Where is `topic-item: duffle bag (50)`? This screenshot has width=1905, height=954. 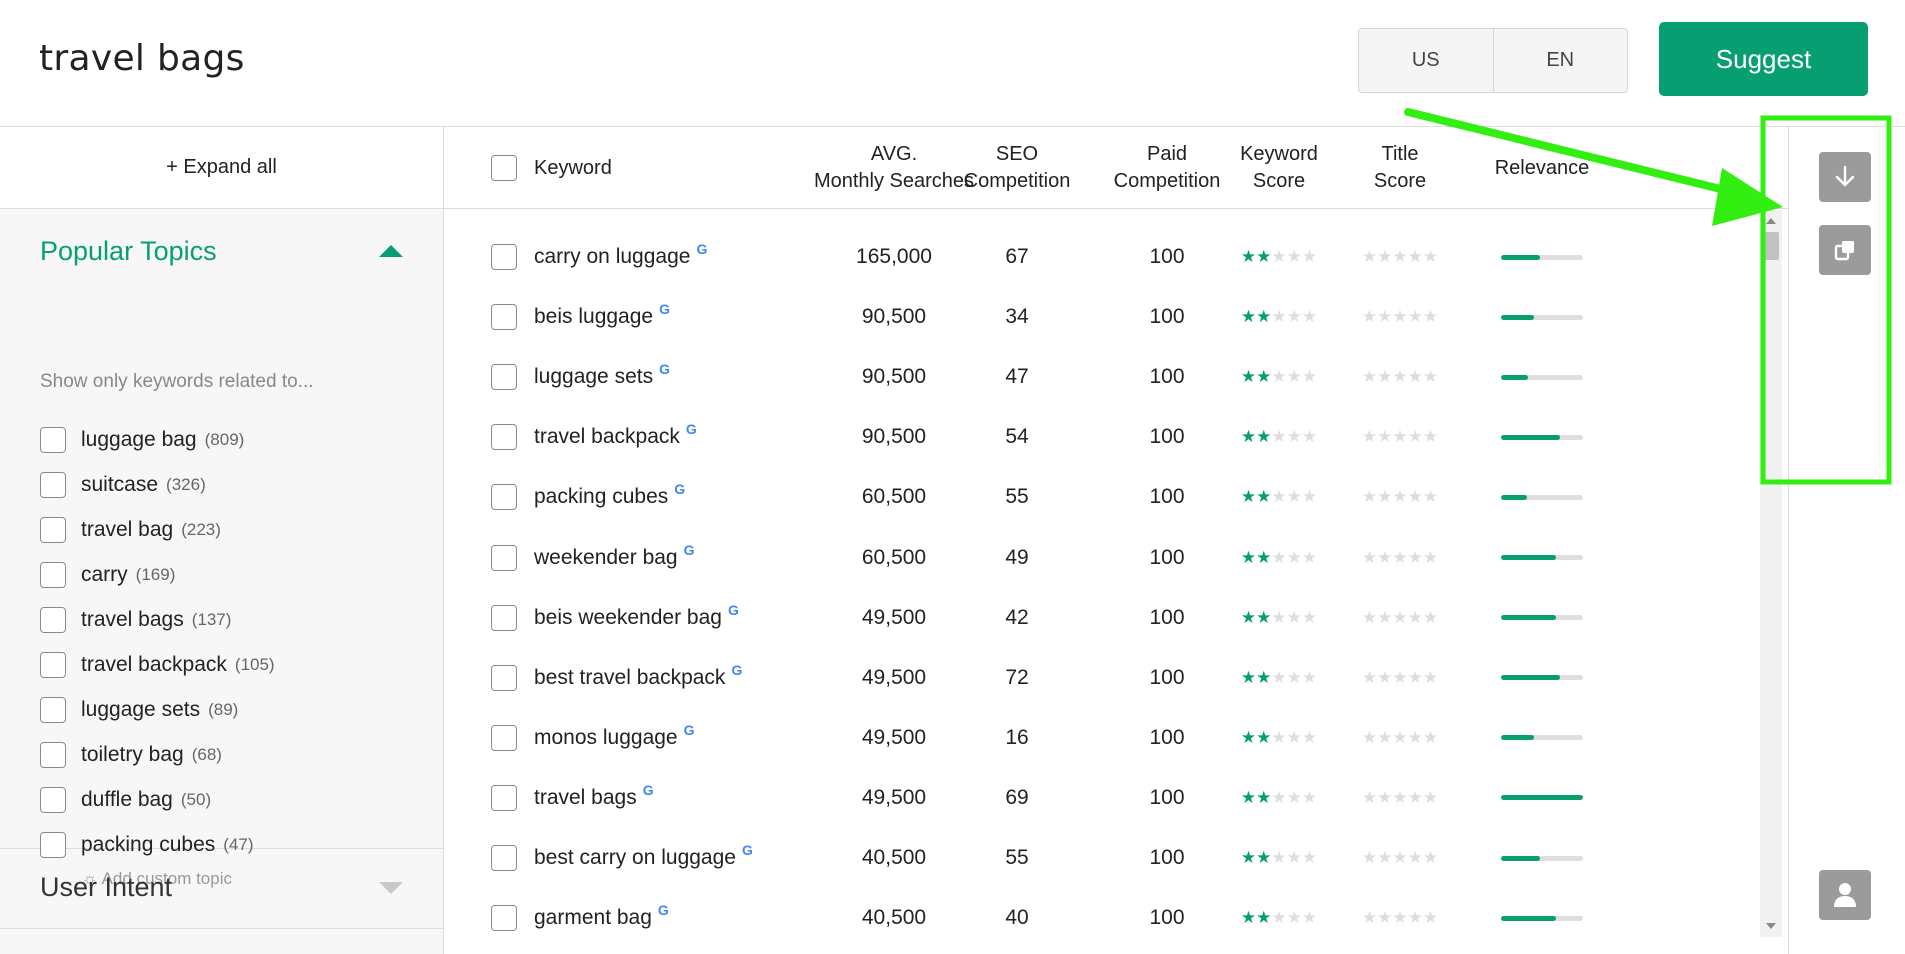 topic-item: duffle bag (50) is located at coordinates (157, 799).